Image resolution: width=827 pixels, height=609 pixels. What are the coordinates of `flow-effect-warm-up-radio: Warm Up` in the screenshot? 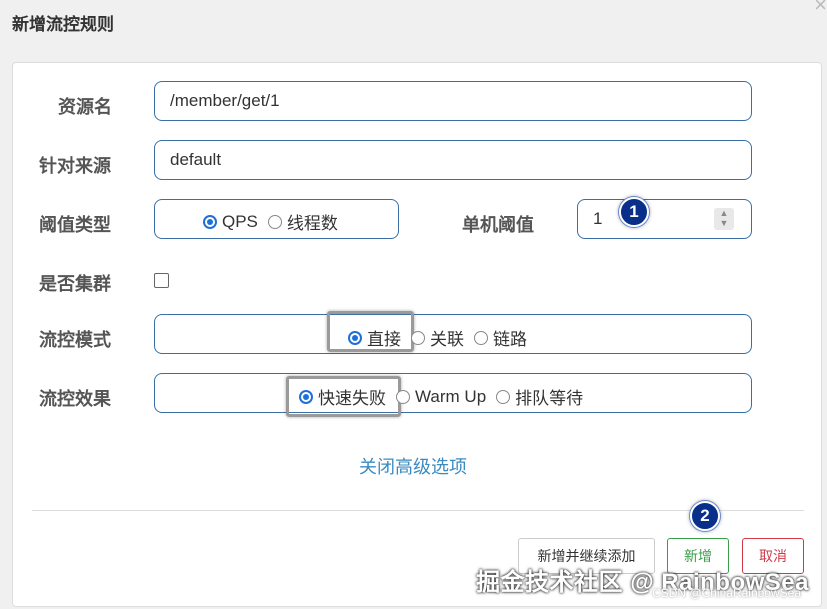 It's located at (441, 396).